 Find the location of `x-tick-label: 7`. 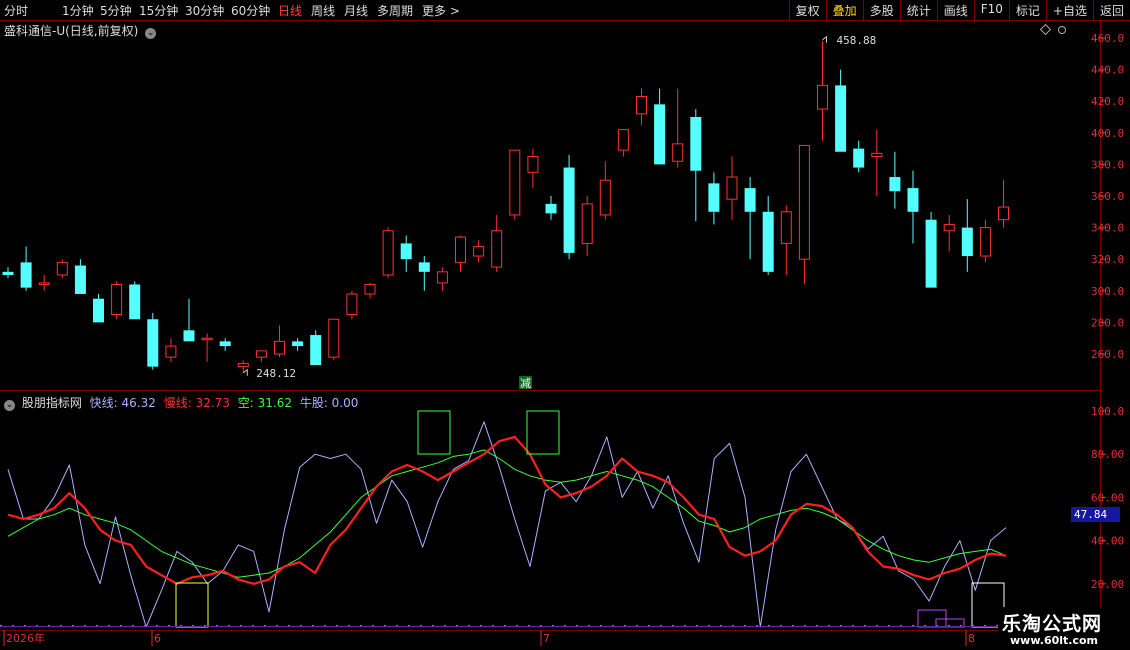

x-tick-label: 7 is located at coordinates (546, 638).